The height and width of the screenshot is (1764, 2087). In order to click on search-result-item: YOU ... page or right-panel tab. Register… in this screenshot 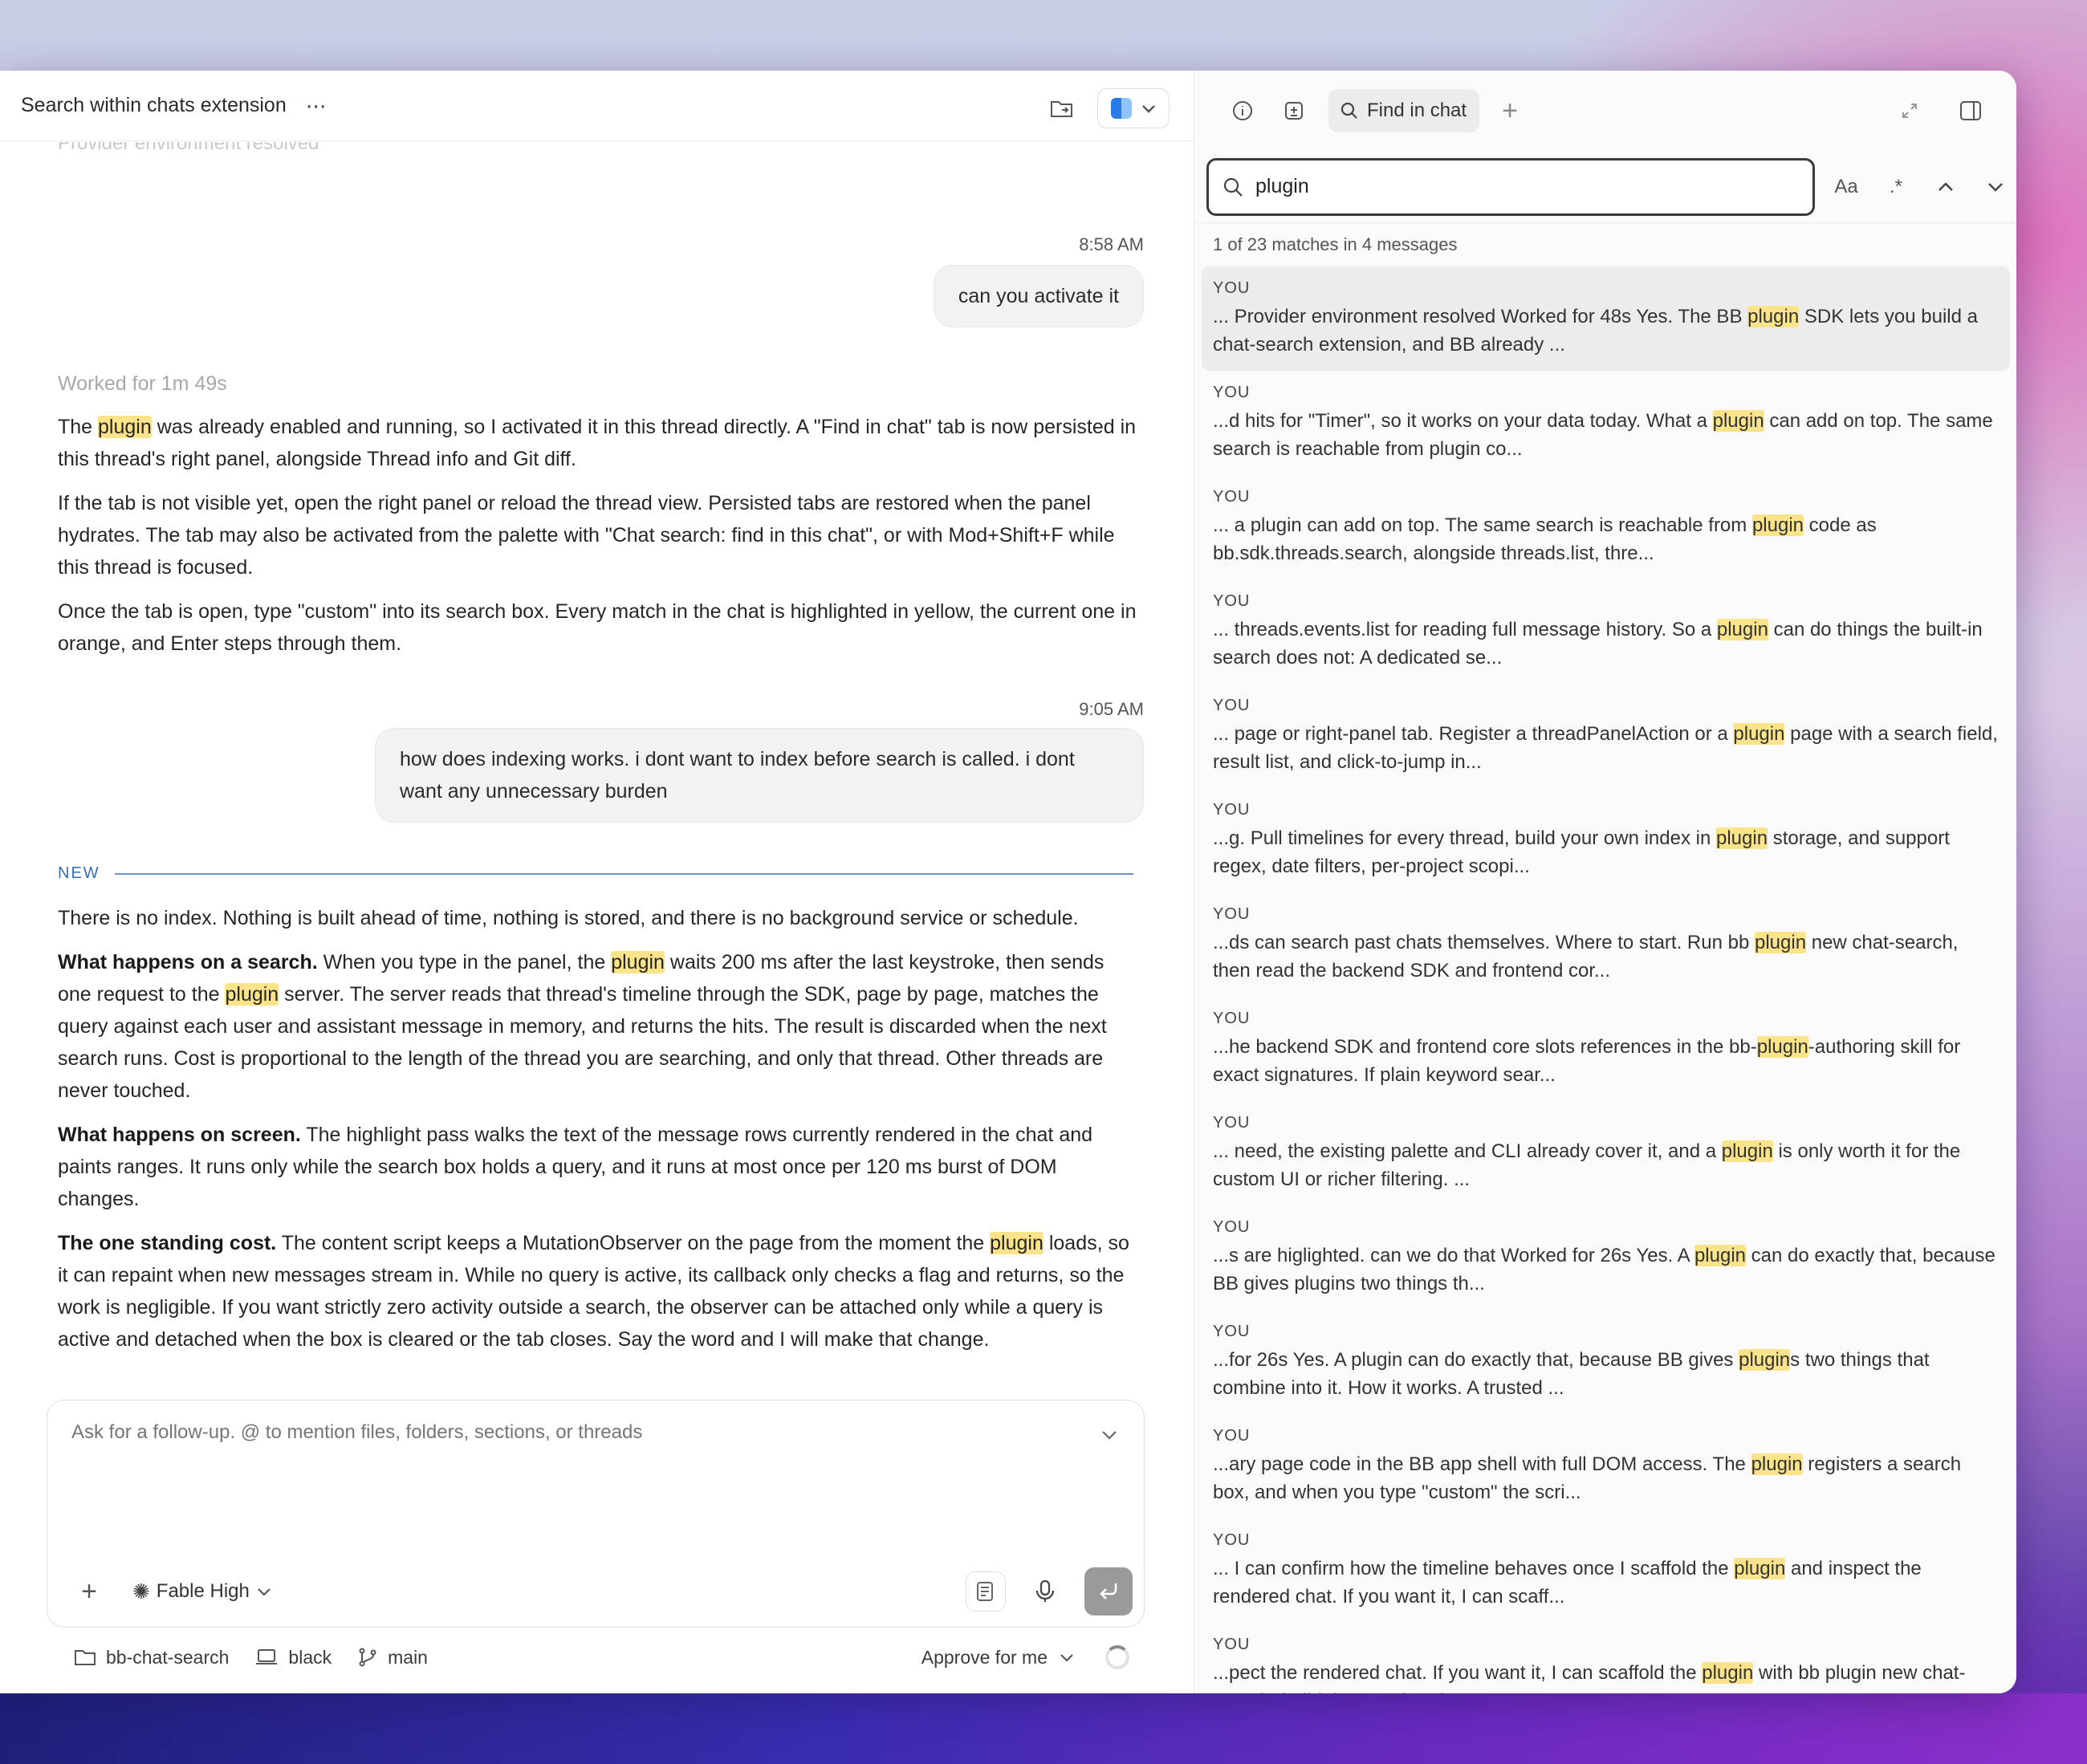, I will do `click(1606, 736)`.